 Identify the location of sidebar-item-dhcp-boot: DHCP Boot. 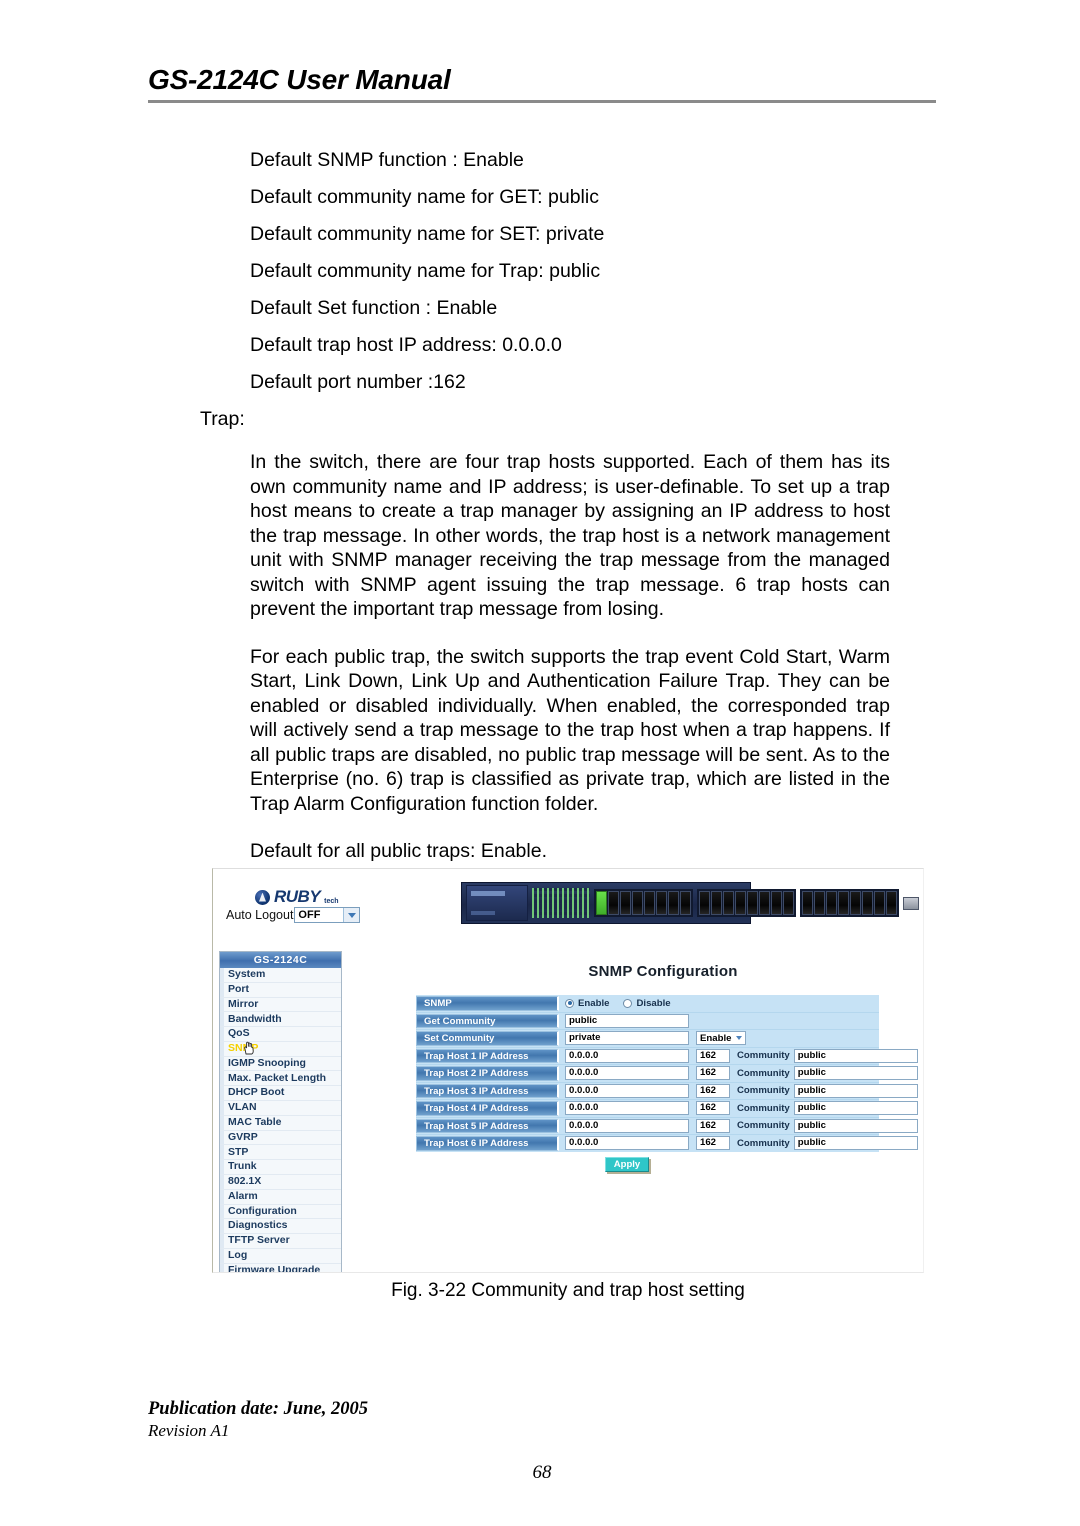
(280, 1094).